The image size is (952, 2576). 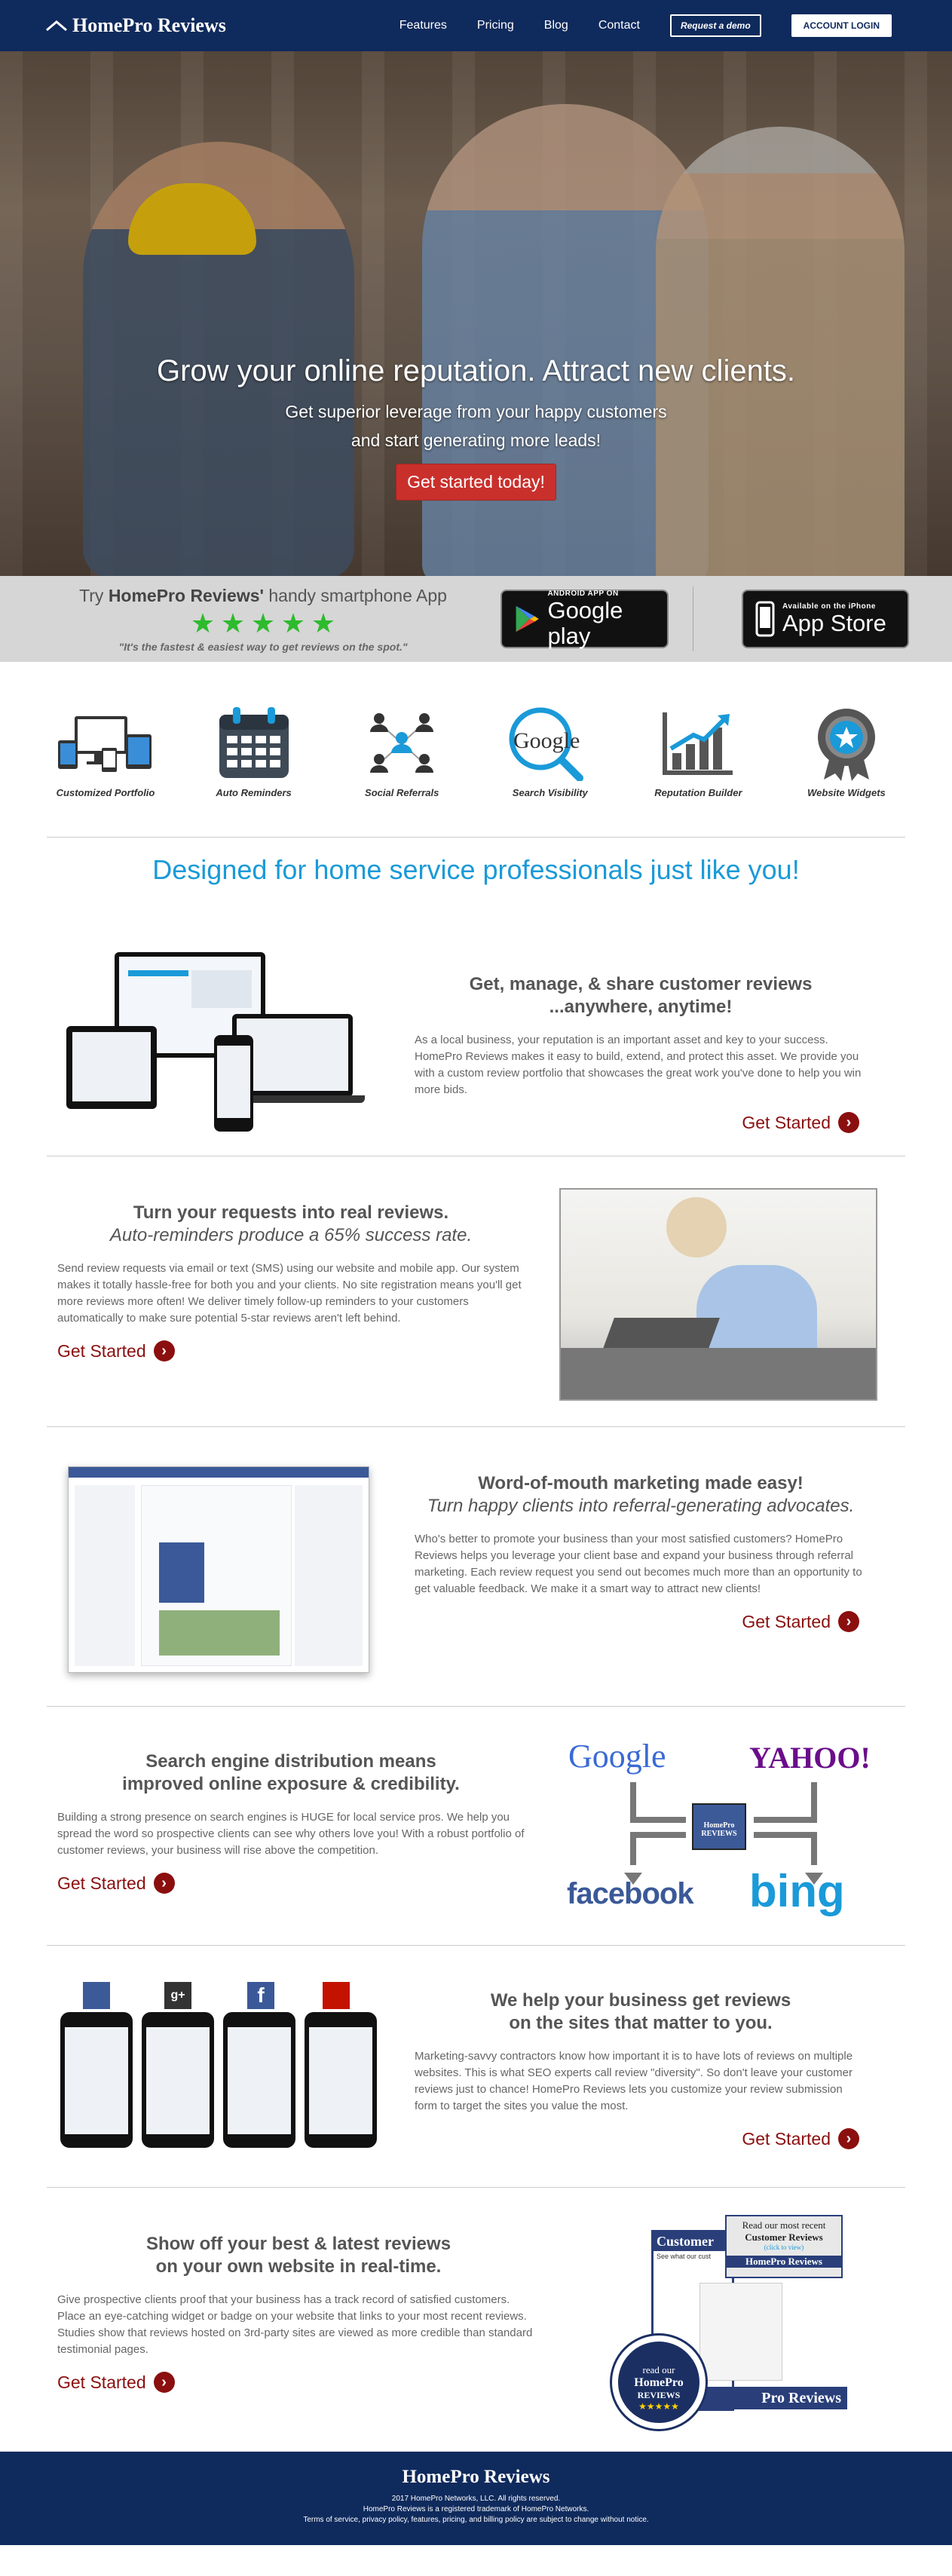 What do you see at coordinates (641, 2023) in the screenshot?
I see `section-5-title2: on the sites that matter to you.` at bounding box center [641, 2023].